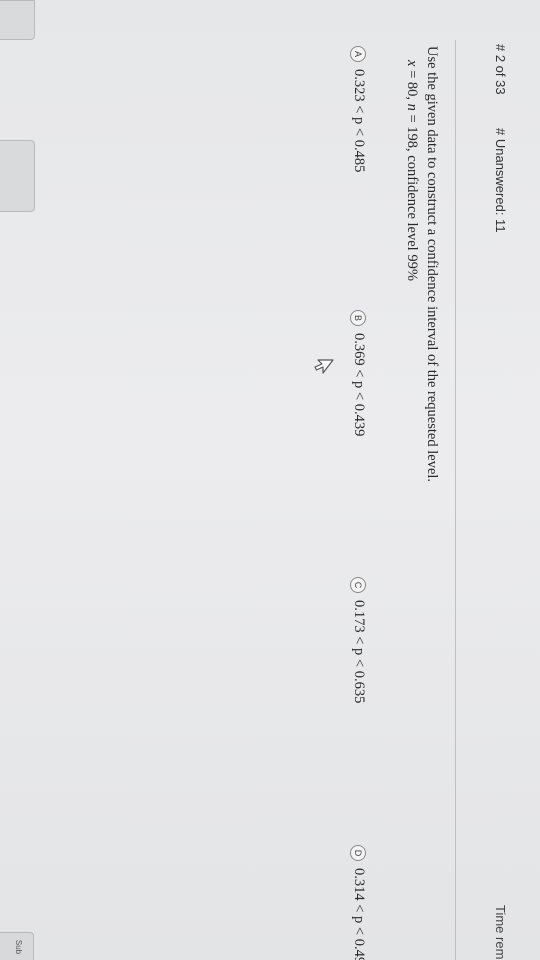 This screenshot has width=540, height=960. I want to click on option-d-text: 0.314 < p < 0.49, so click(359, 914).